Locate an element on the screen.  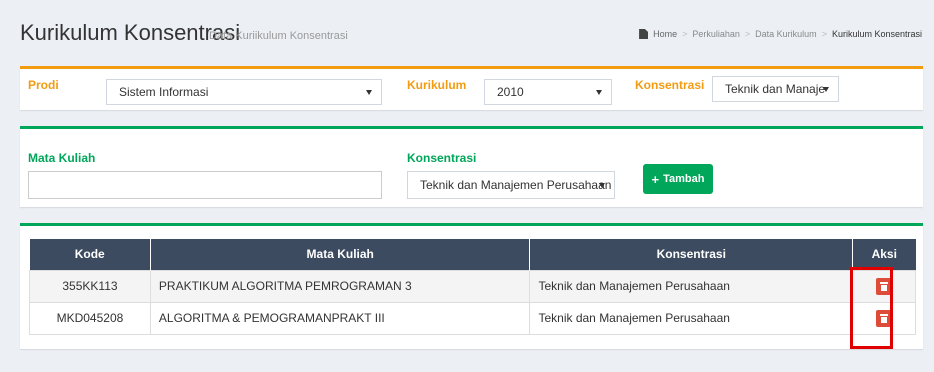
column-header-aksi: Aksi is located at coordinates (884, 254).